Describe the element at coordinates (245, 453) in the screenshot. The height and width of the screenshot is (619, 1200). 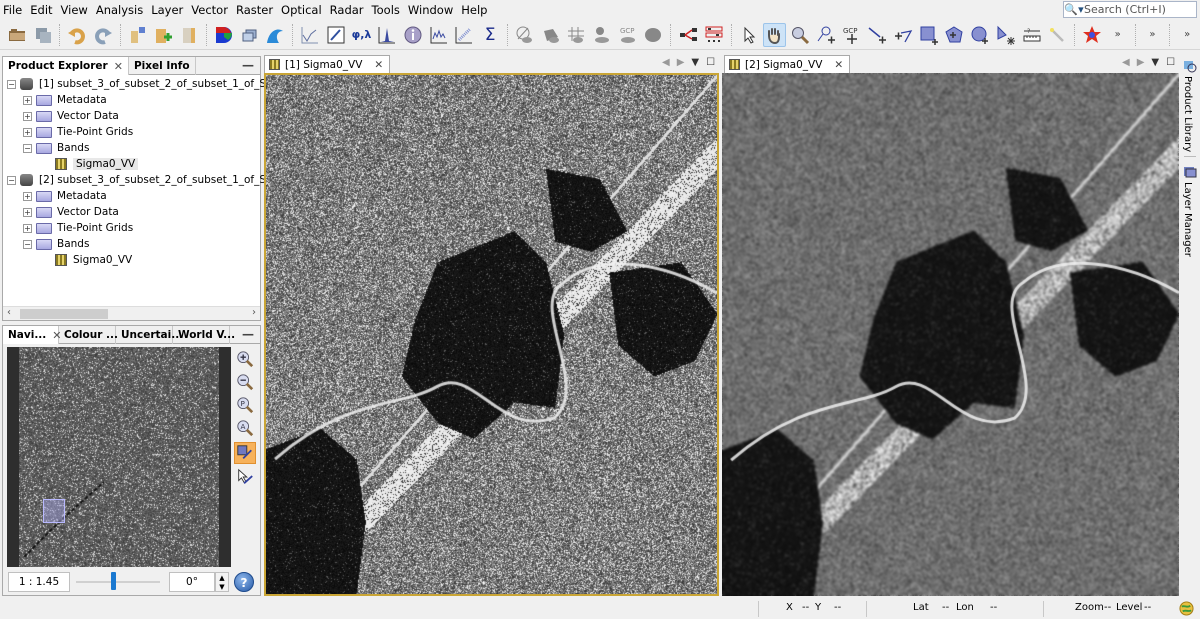
I see `sync-views-button` at that location.